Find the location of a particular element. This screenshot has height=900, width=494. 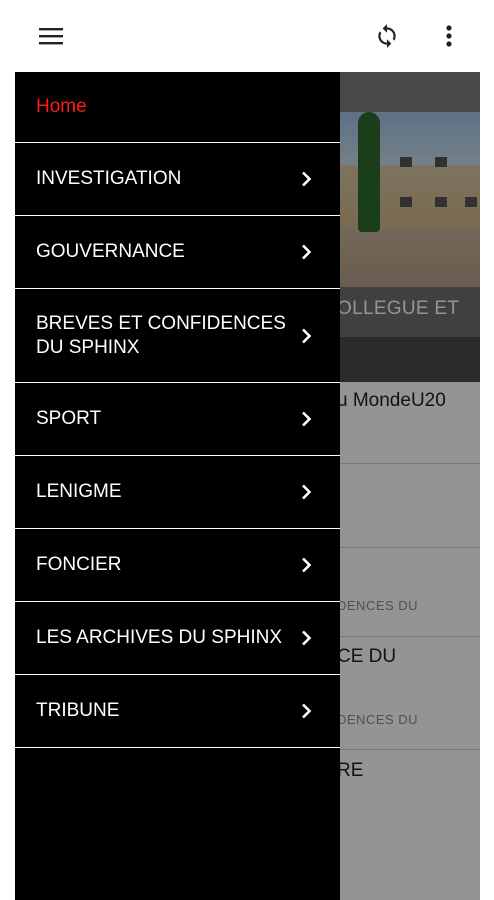

drawer-item-label: FONCIER is located at coordinates (79, 564).